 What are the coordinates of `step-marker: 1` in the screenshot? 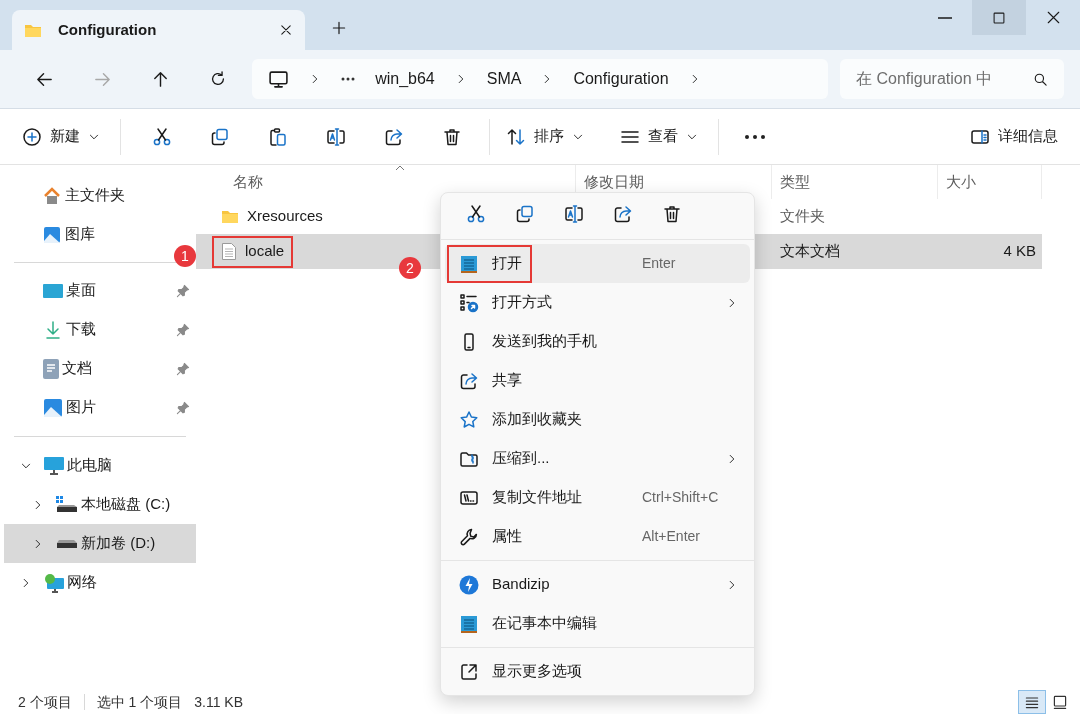 It's located at (185, 256).